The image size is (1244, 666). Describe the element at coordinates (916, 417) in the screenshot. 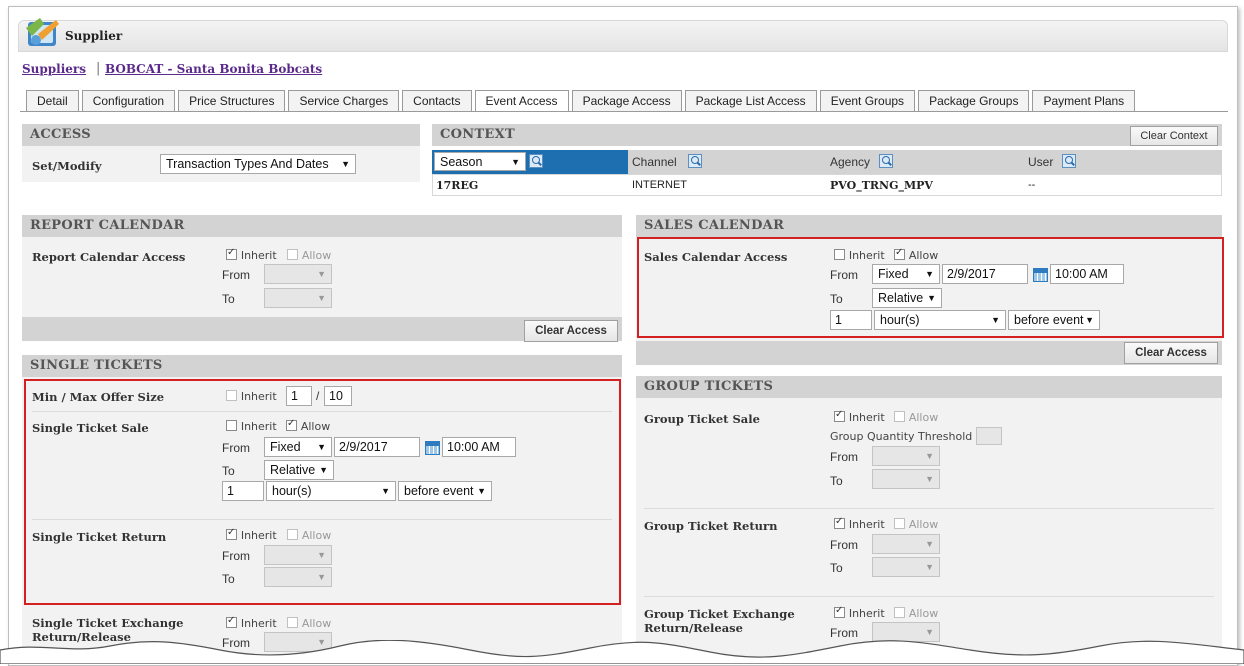

I see `group-sale-allow-checkbox: Allow` at that location.